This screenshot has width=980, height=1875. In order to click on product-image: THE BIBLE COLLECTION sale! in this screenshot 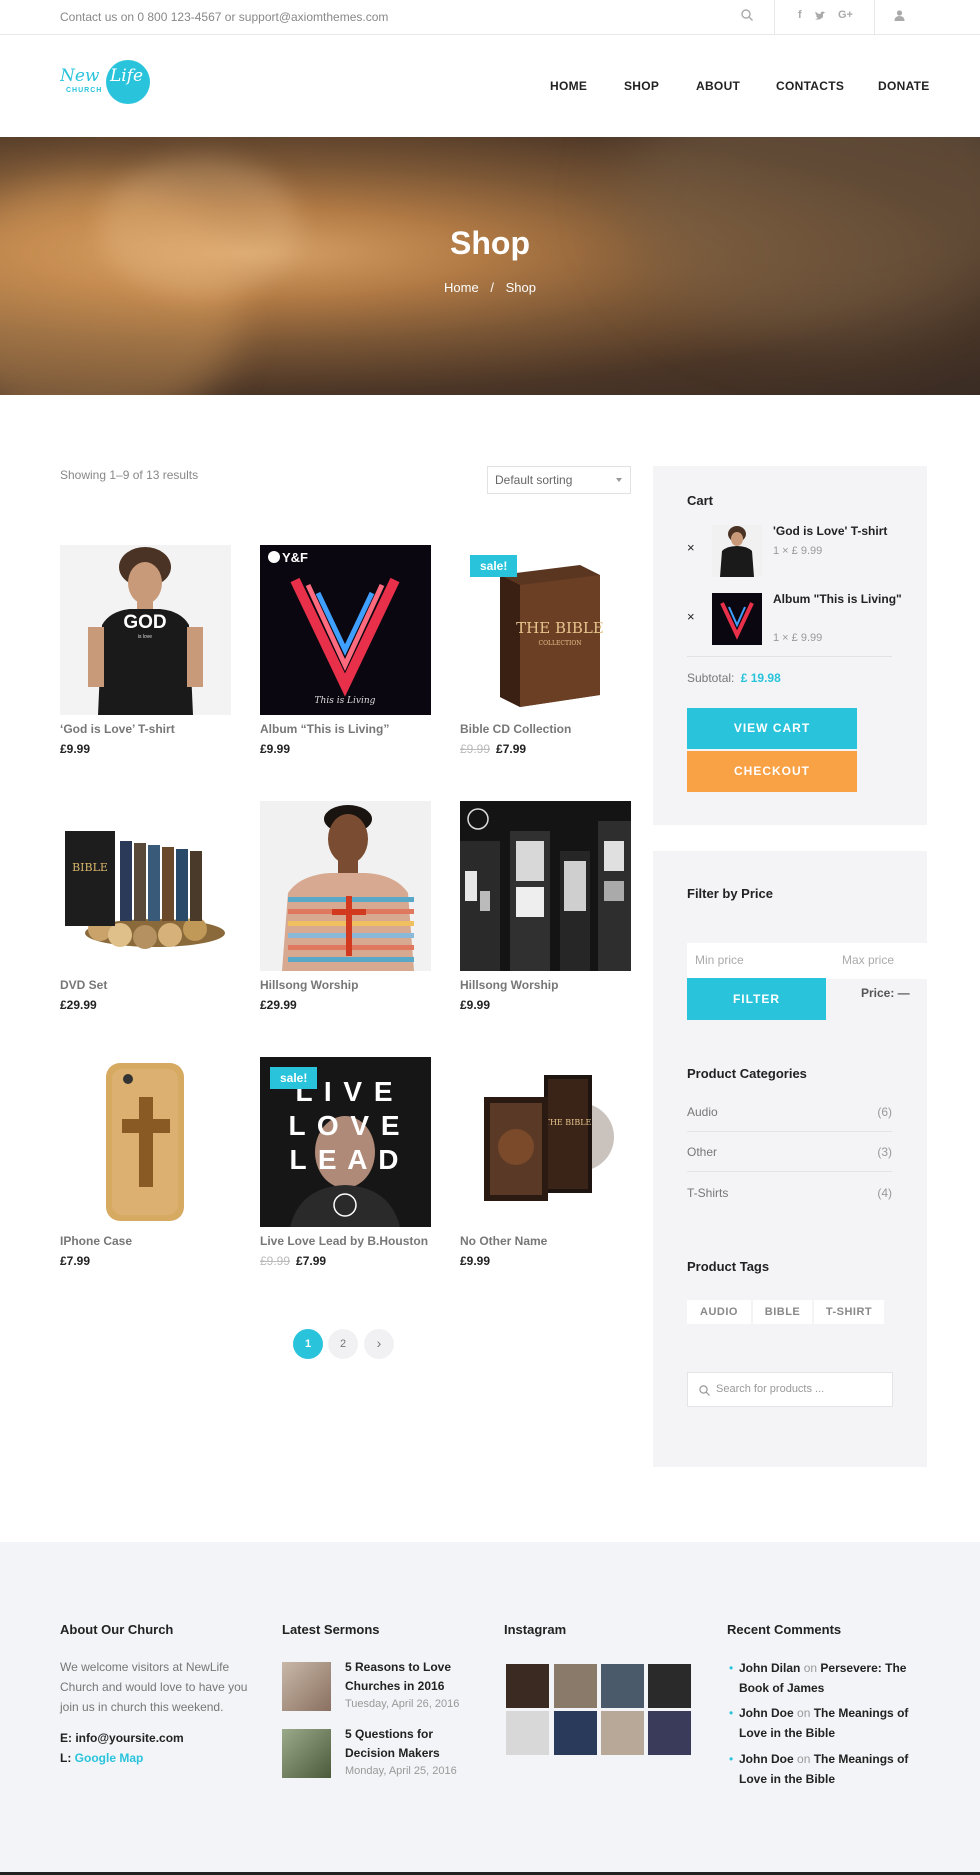, I will do `click(545, 630)`.